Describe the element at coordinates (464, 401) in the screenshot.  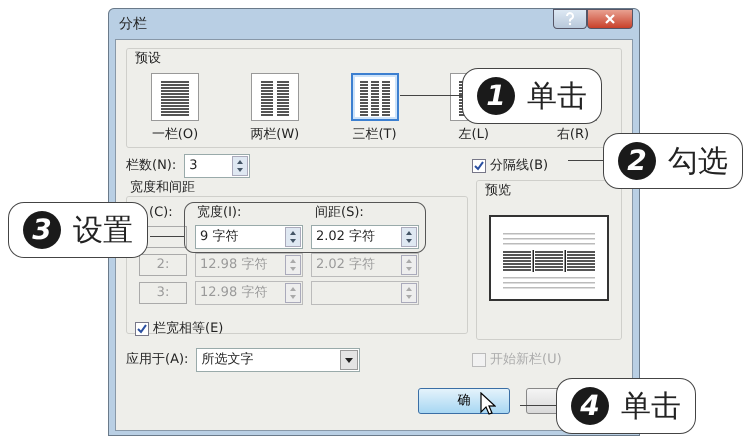
I see `ok-button: 确` at that location.